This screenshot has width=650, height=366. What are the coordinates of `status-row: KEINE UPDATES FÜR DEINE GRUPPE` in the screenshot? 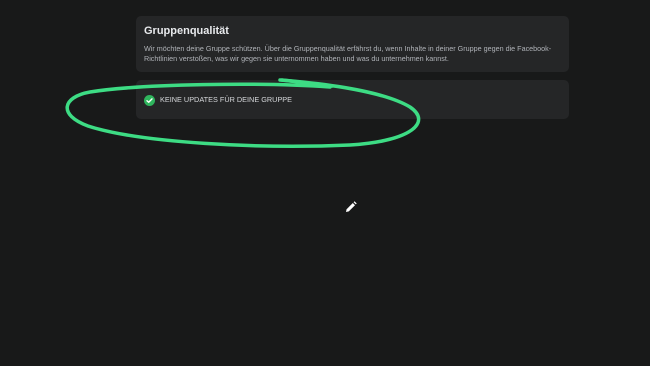 It's located at (218, 100).